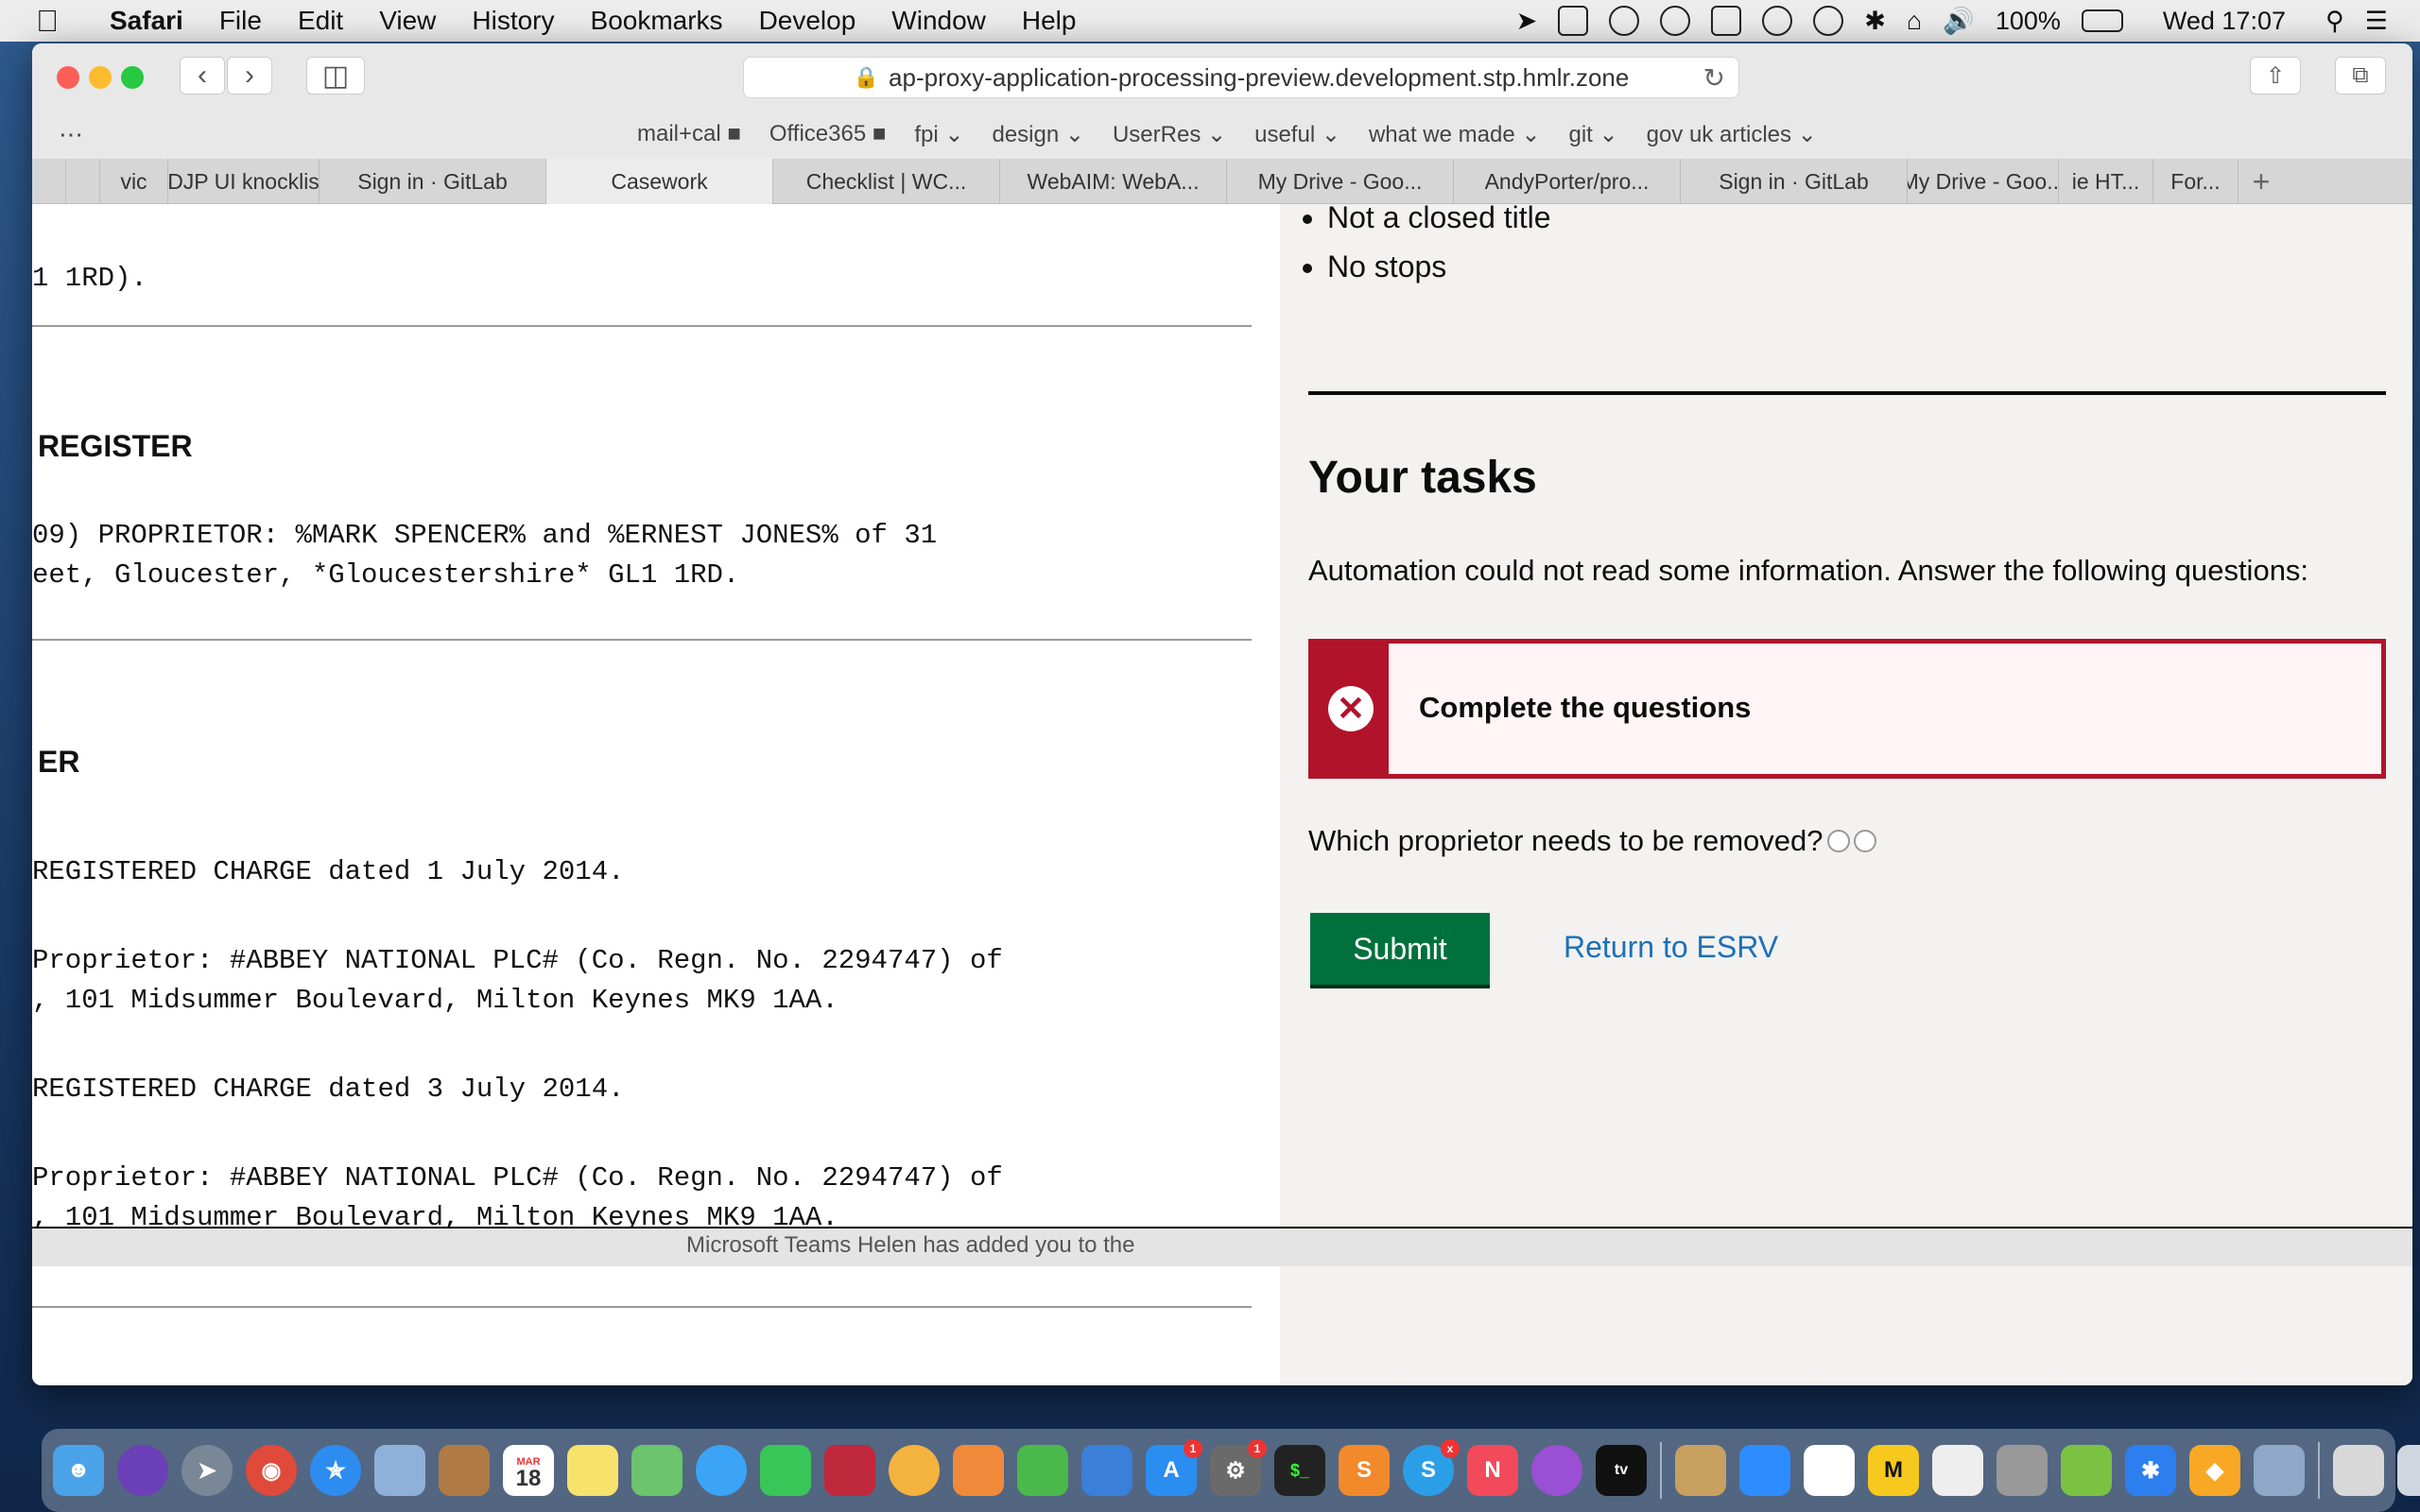  Describe the element at coordinates (249, 75) in the screenshot. I see `forward-button: ›` at that location.